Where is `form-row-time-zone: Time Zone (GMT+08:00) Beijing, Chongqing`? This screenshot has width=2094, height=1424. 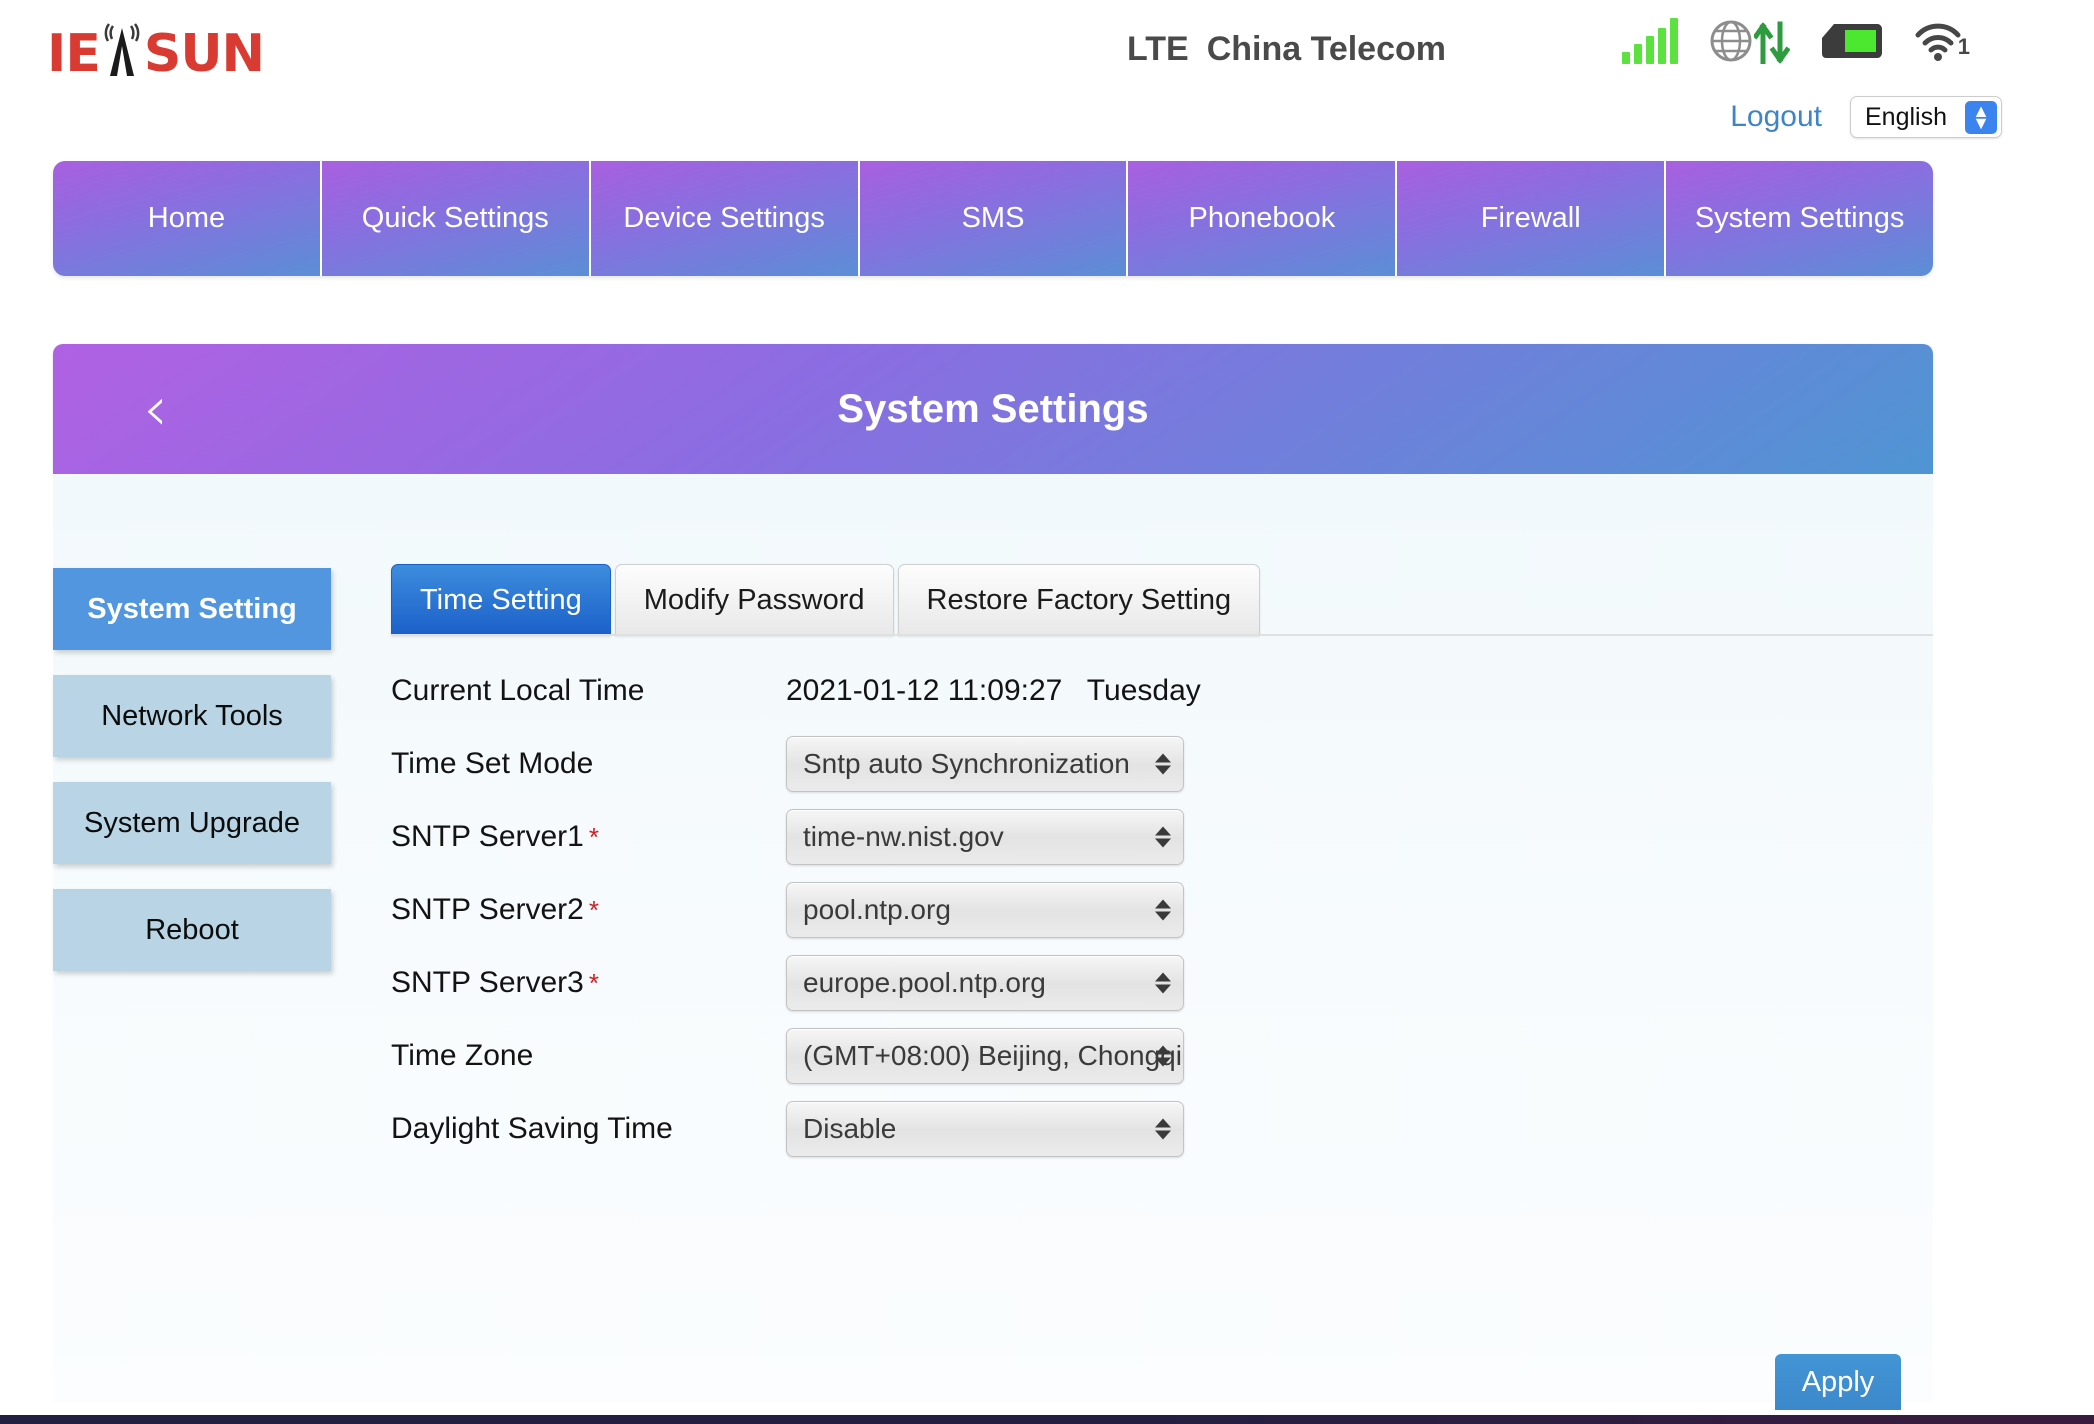 form-row-time-zone: Time Zone (GMT+08:00) Beijing, Chongqing is located at coordinates (1141, 1055).